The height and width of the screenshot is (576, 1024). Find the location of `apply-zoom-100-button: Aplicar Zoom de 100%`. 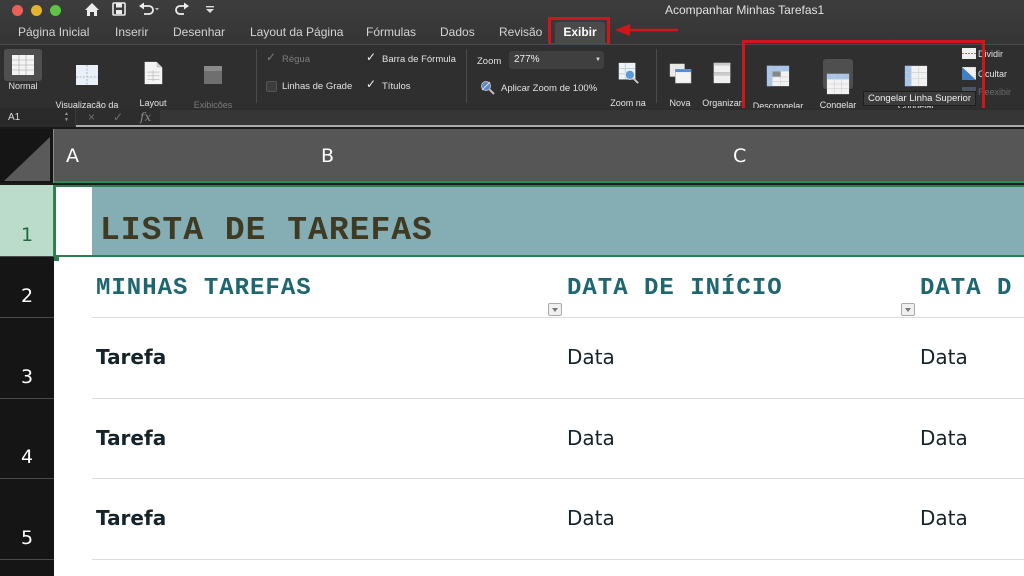

apply-zoom-100-button: Aplicar Zoom de 100% is located at coordinates (538, 88).